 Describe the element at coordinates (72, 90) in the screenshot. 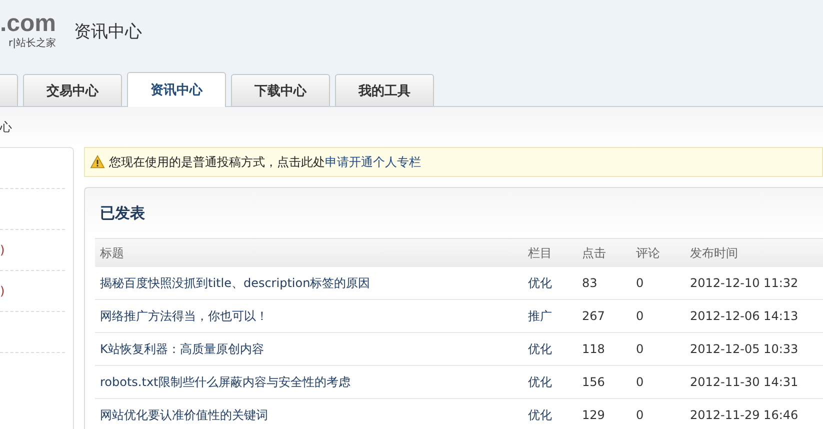

I see `nav-tab: 交易中心` at that location.